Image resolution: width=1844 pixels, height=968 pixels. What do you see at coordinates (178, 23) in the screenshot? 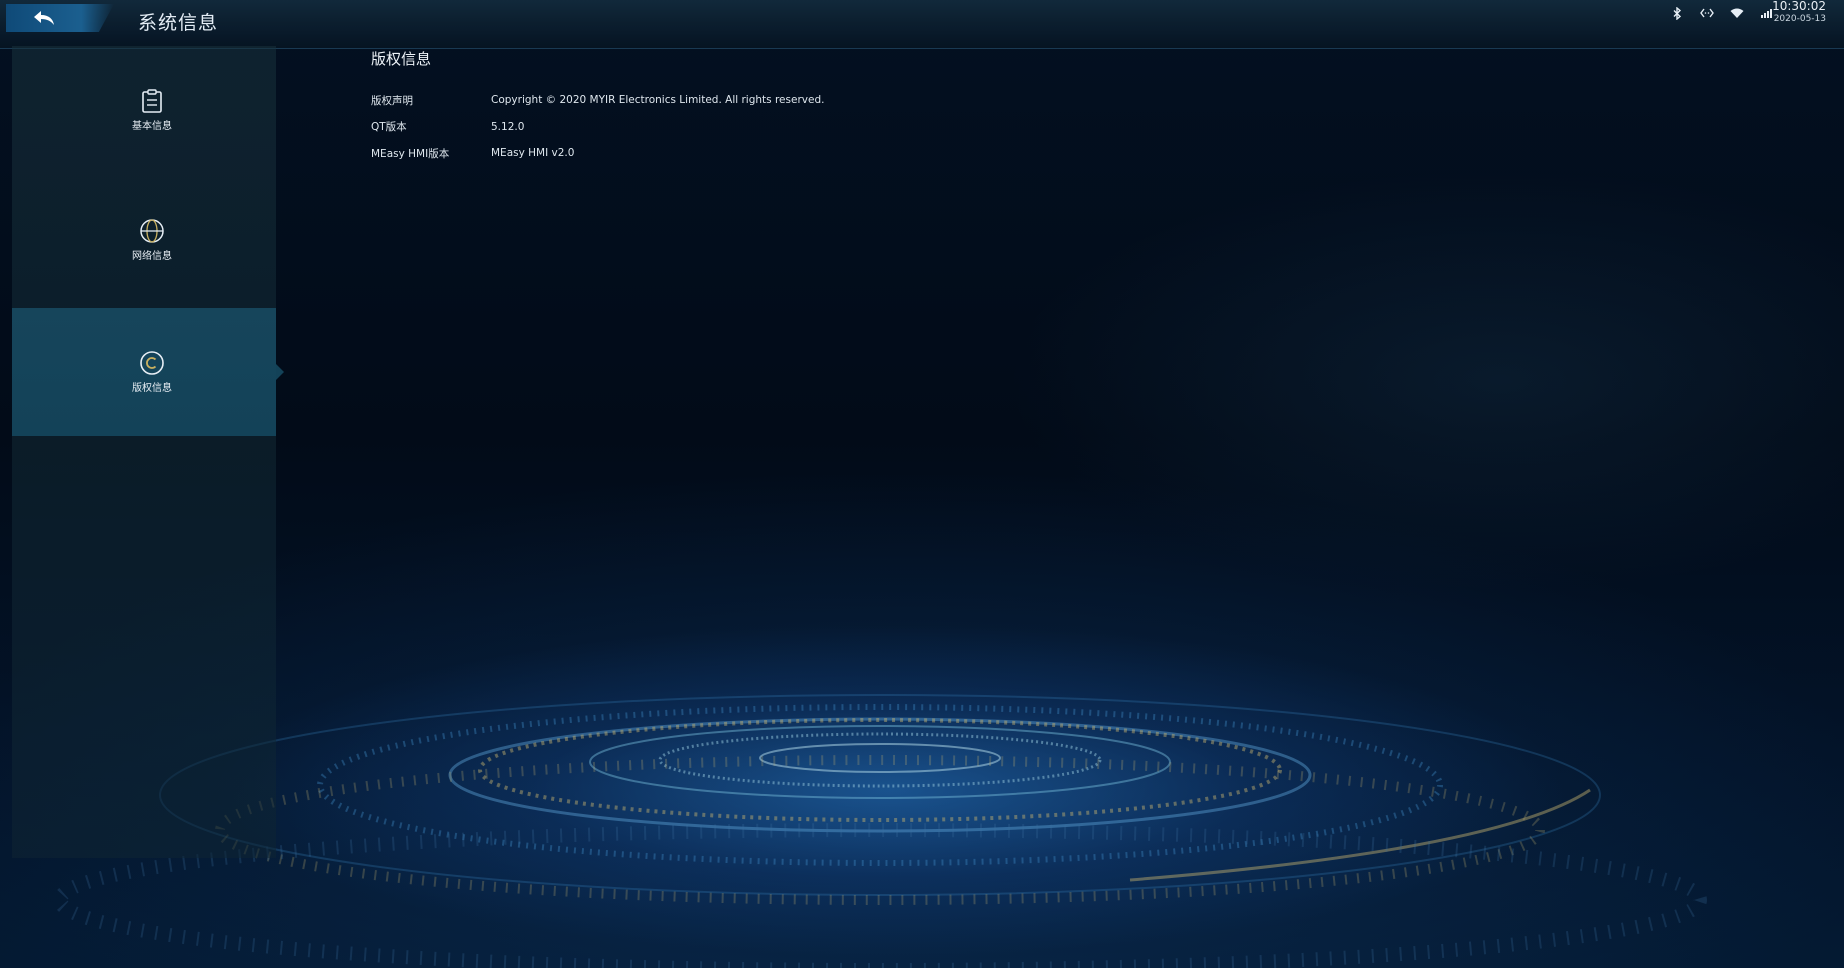
I see `page-title: 系统信息` at bounding box center [178, 23].